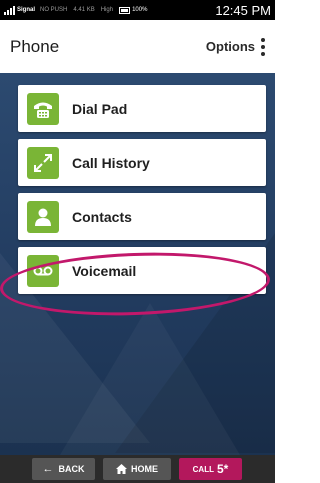 This screenshot has width=320, height=483. I want to click on app-header: Phone Options, so click(137, 46).